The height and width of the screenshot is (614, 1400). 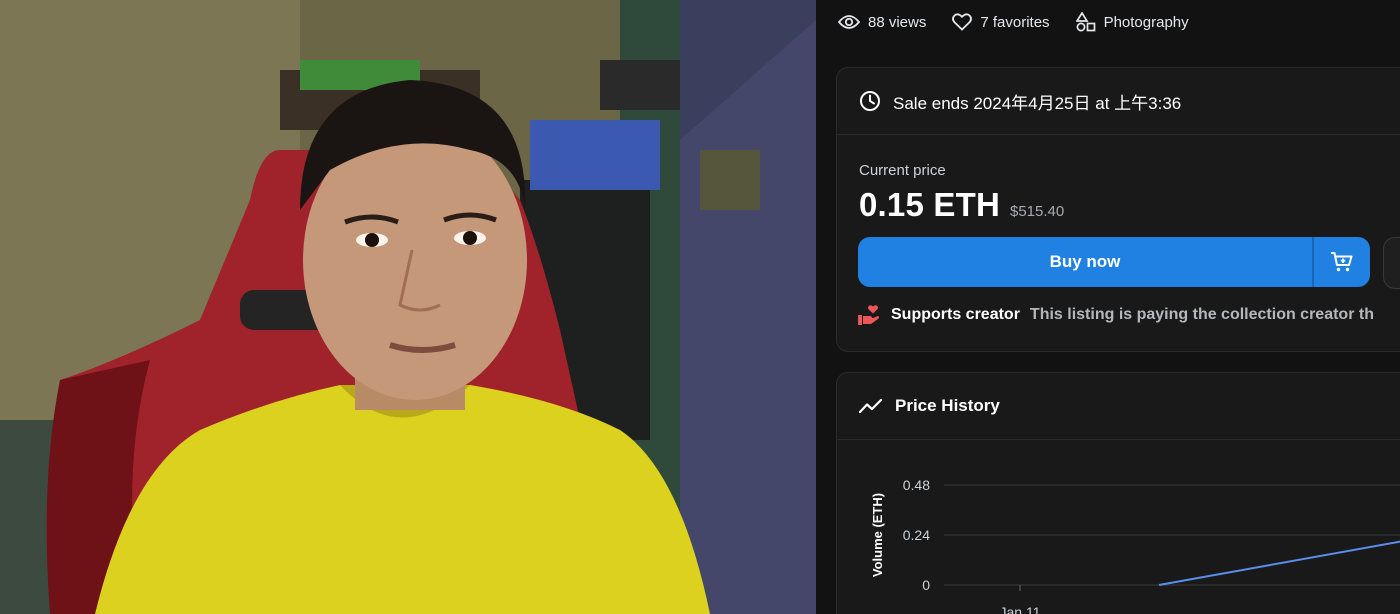 What do you see at coordinates (1146, 22) in the screenshot?
I see `category-label: Photography` at bounding box center [1146, 22].